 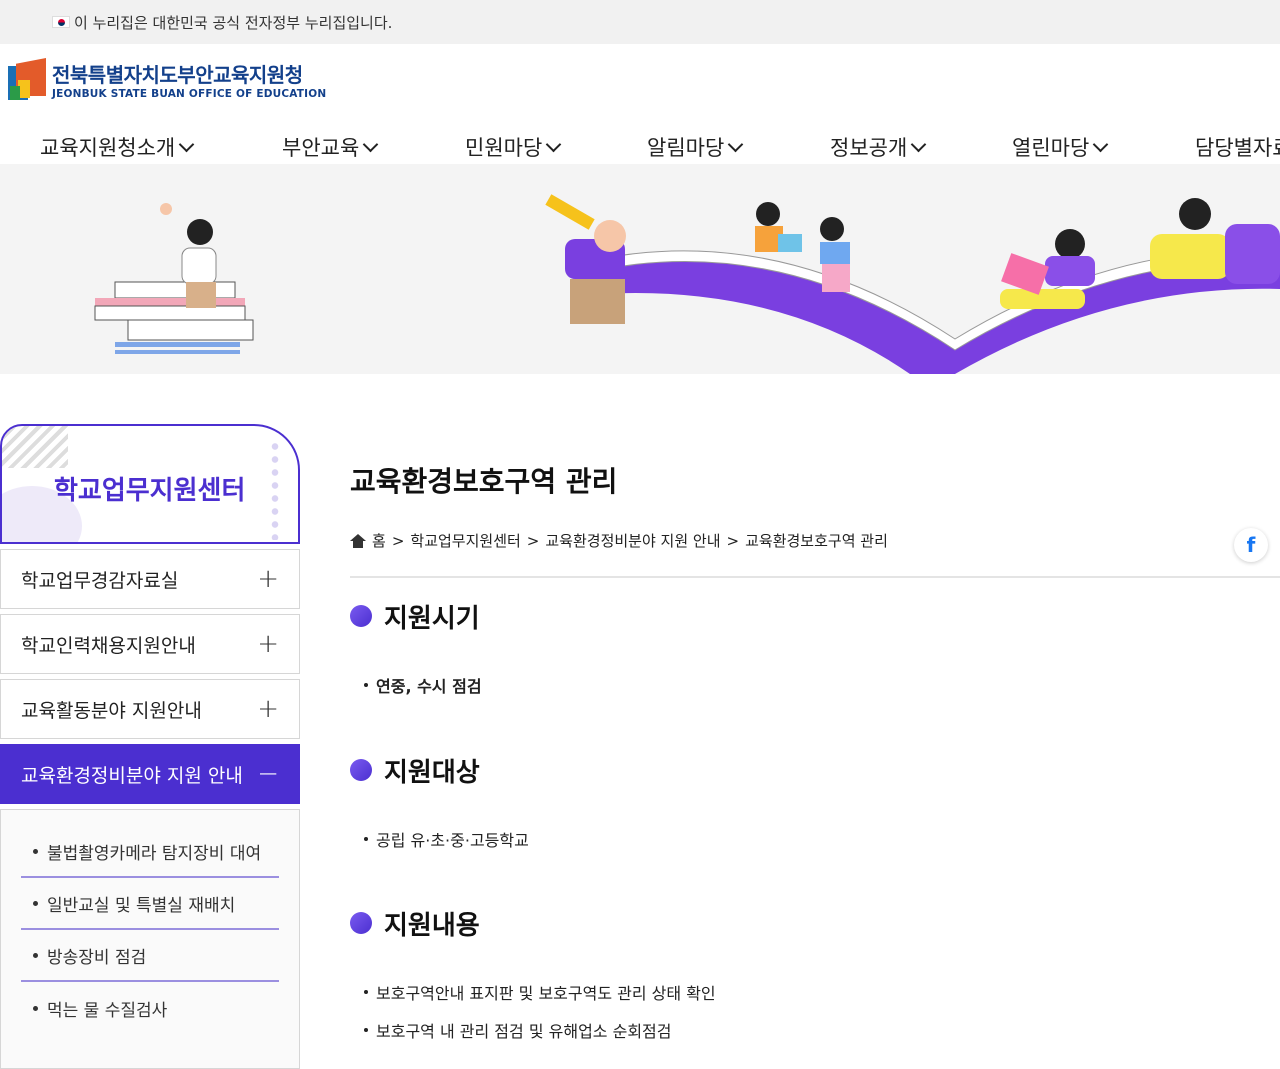 I want to click on submenu-item-camera-detector: 불법촬영카메라 탐지장비 대여, so click(x=150, y=852).